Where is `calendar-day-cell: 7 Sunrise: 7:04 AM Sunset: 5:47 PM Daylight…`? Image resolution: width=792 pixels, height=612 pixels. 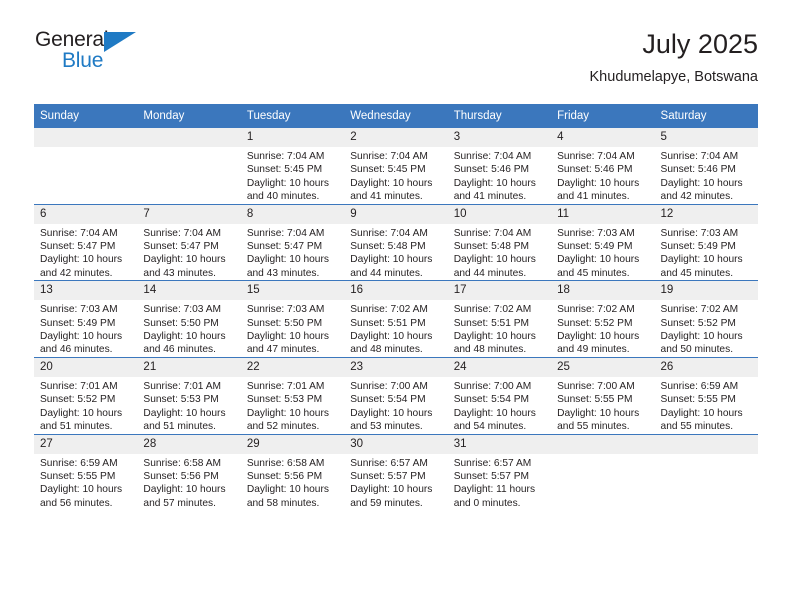 calendar-day-cell: 7 Sunrise: 7:04 AM Sunset: 5:47 PM Daylight… is located at coordinates (189, 242).